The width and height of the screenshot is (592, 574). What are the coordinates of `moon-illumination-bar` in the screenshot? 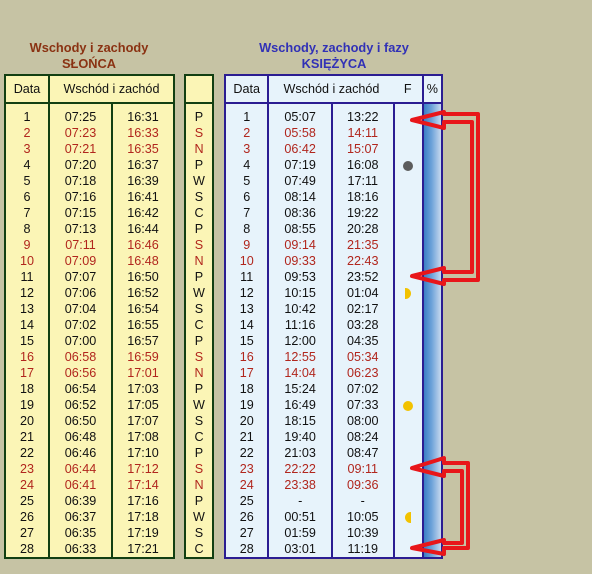 It's located at (432, 330).